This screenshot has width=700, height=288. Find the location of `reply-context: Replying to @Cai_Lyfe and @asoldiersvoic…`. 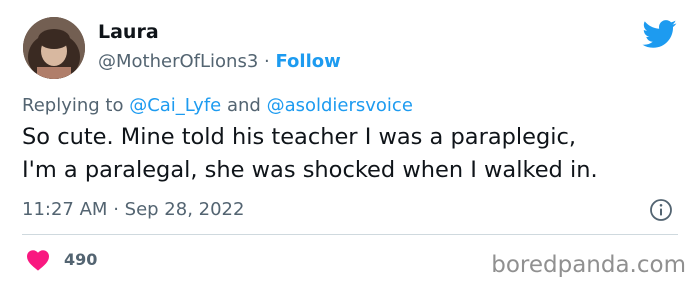

reply-context: Replying to @Cai_Lyfe and @asoldiersvoic… is located at coordinates (217, 106).